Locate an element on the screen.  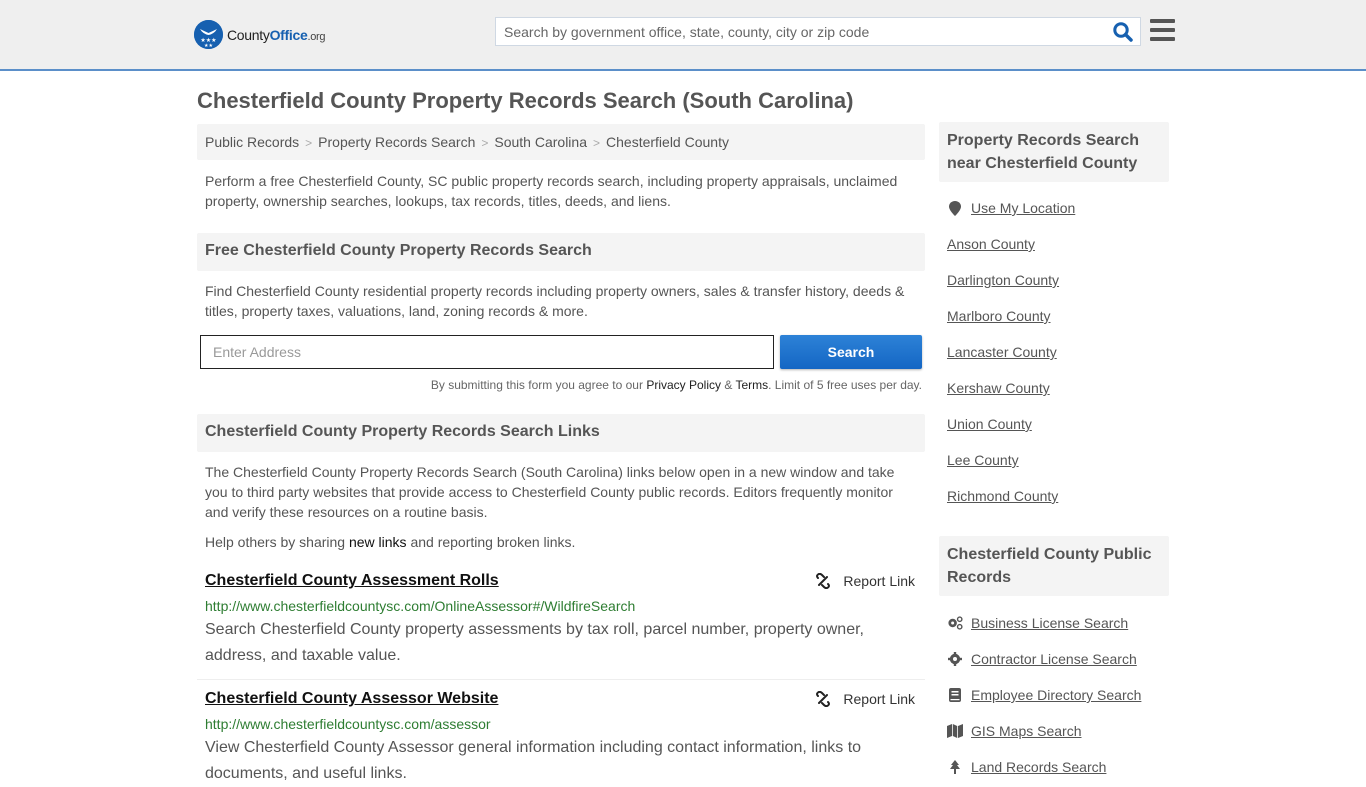
use-location-item: Use My Location is located at coordinates (1054, 208).